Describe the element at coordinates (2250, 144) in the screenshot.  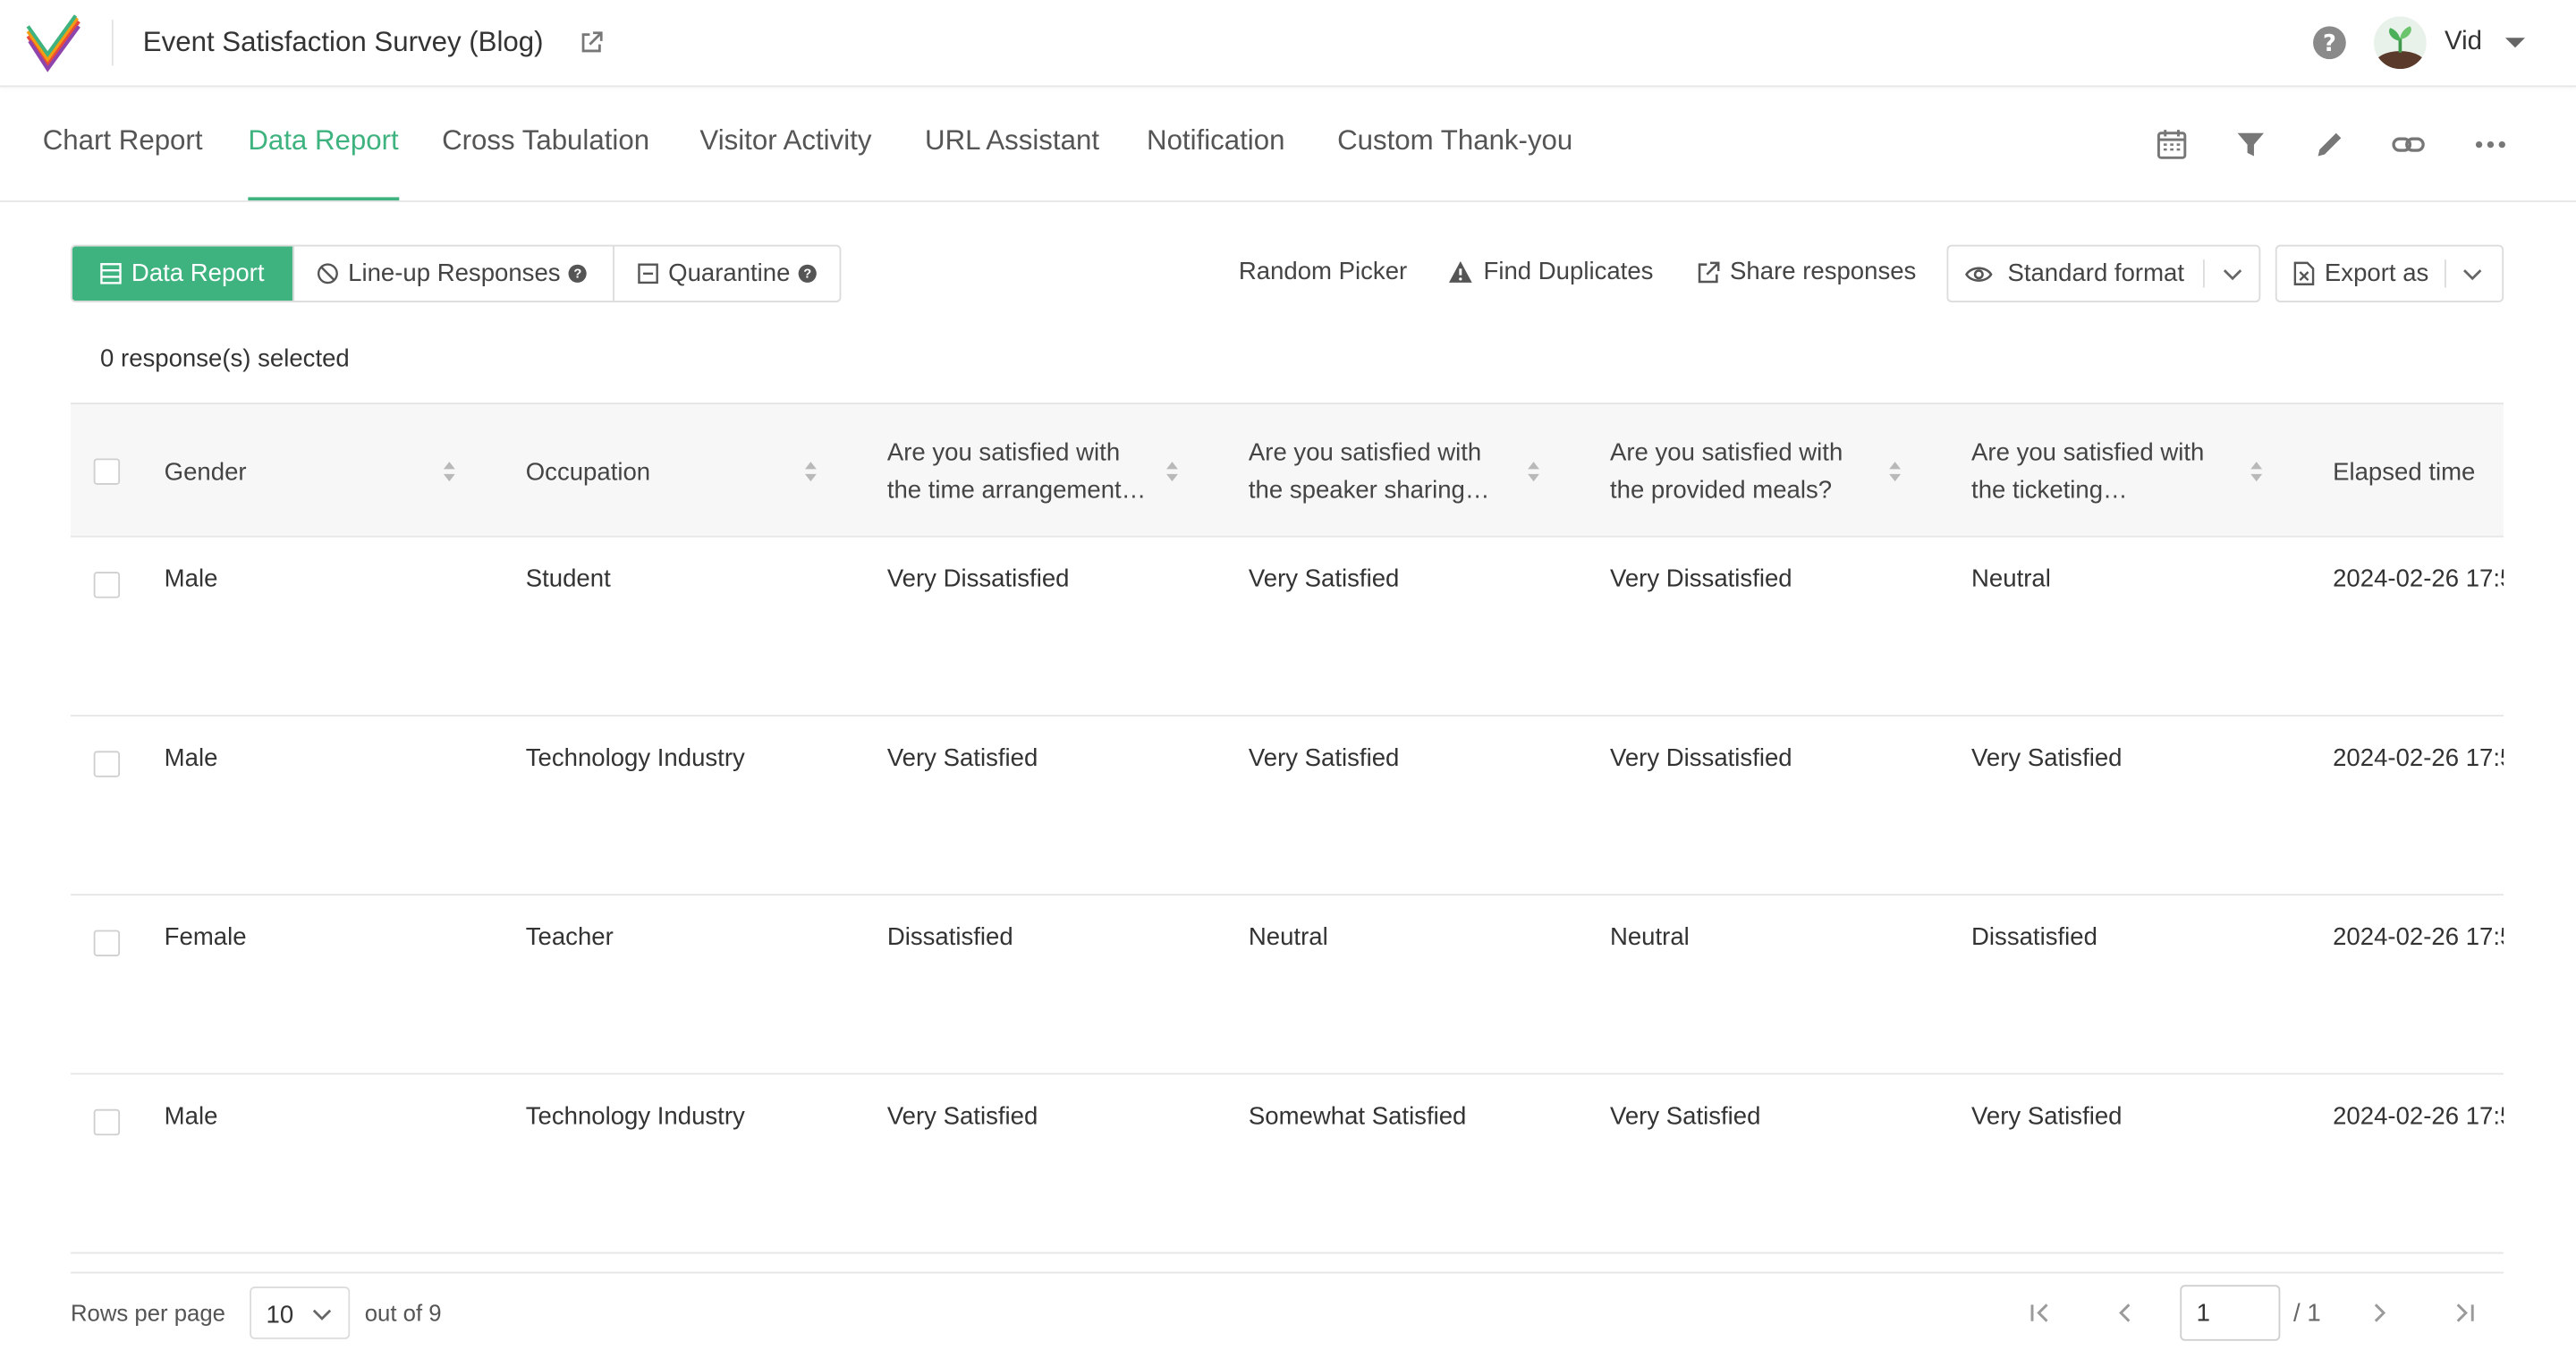
I see `filter-icon` at that location.